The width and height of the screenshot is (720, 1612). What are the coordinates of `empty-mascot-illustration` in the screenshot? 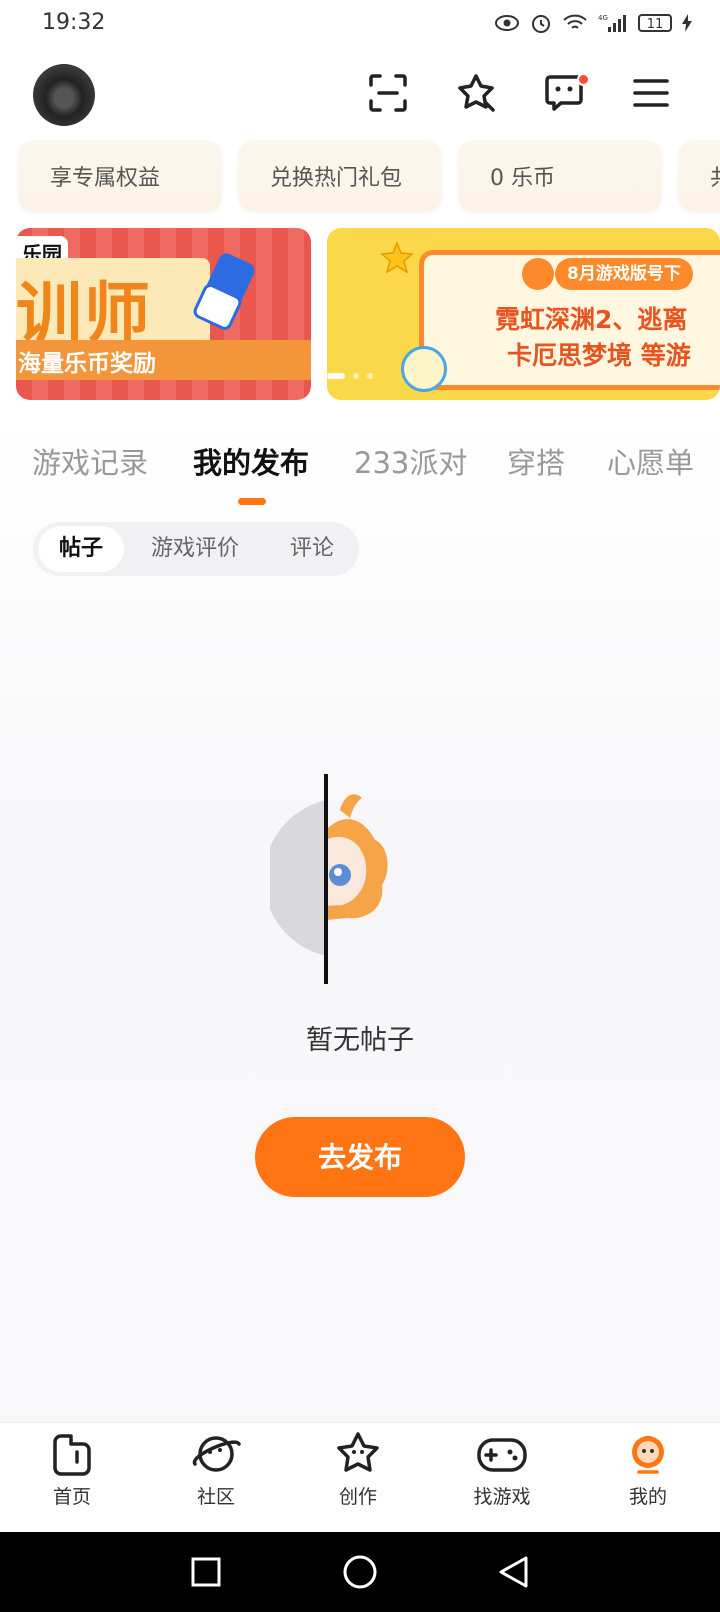 It's located at (329, 879).